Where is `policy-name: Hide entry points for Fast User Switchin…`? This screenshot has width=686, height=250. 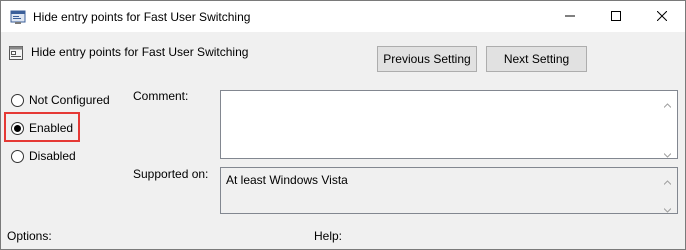
policy-name: Hide entry points for Fast User Switchin… is located at coordinates (140, 52).